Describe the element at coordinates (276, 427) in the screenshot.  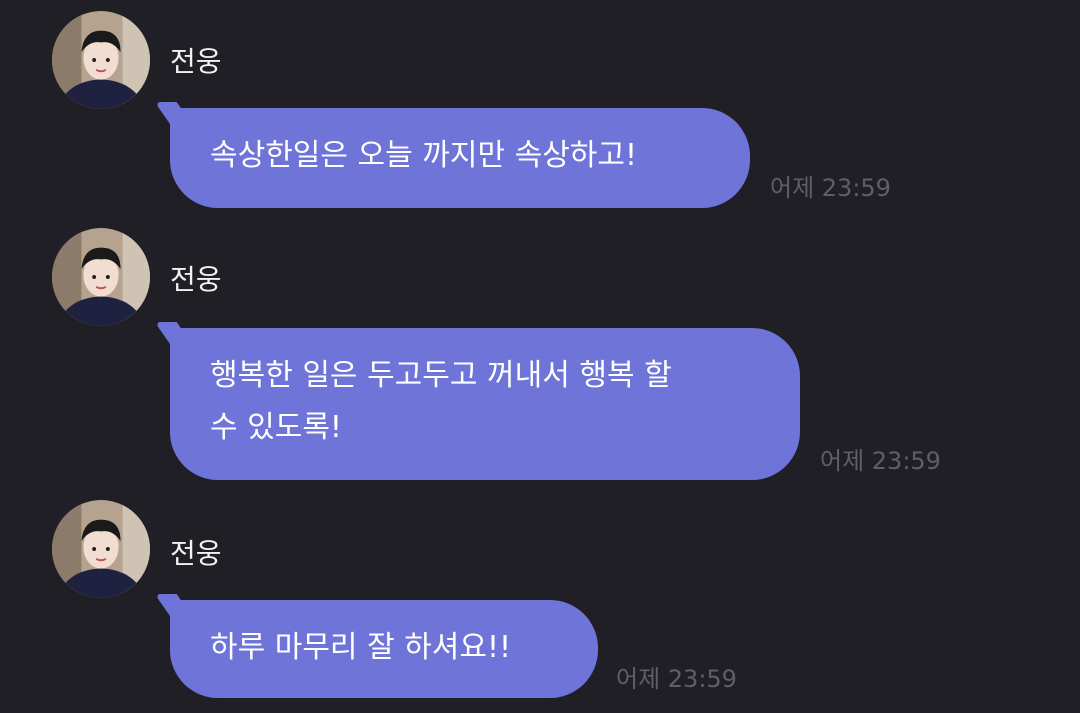
I see `message-text-line: 수 있도록!` at that location.